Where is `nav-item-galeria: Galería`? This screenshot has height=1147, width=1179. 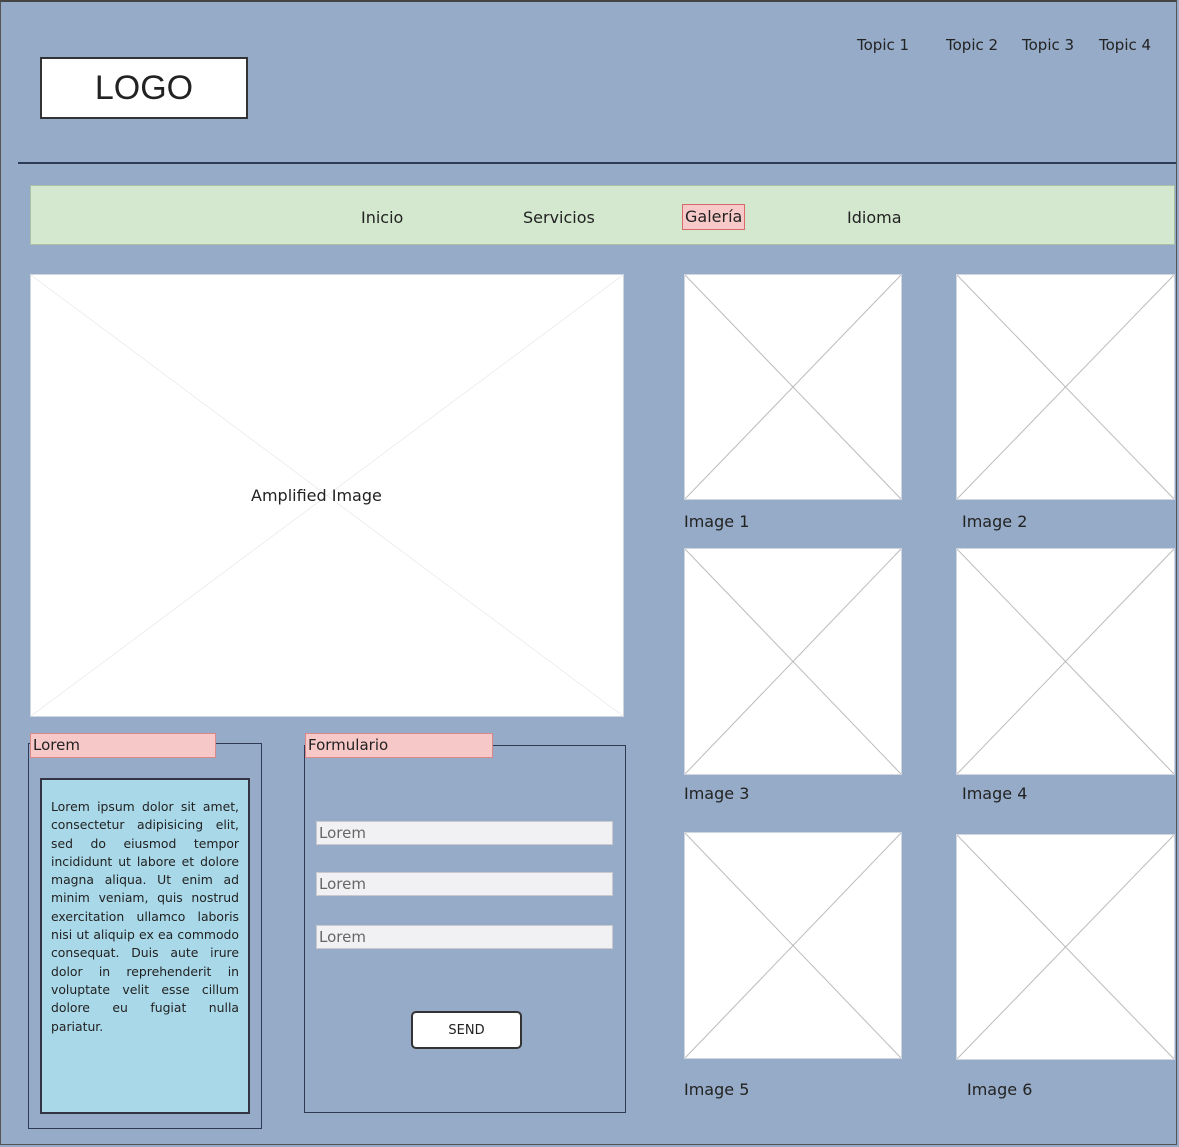 nav-item-galeria: Galería is located at coordinates (714, 217).